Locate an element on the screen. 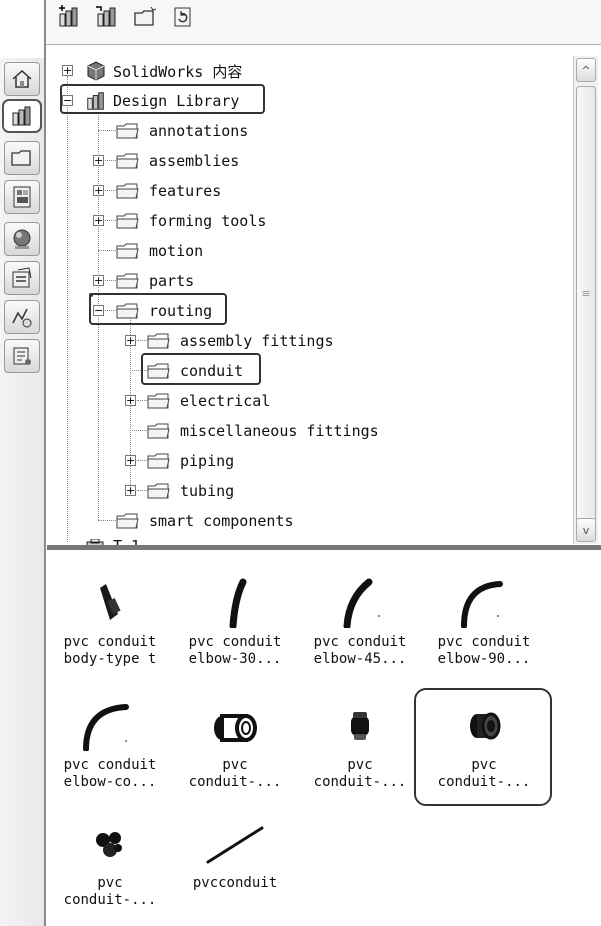 The width and height of the screenshot is (601, 926). tree-folder-smart-components: smart components is located at coordinates (205, 521).